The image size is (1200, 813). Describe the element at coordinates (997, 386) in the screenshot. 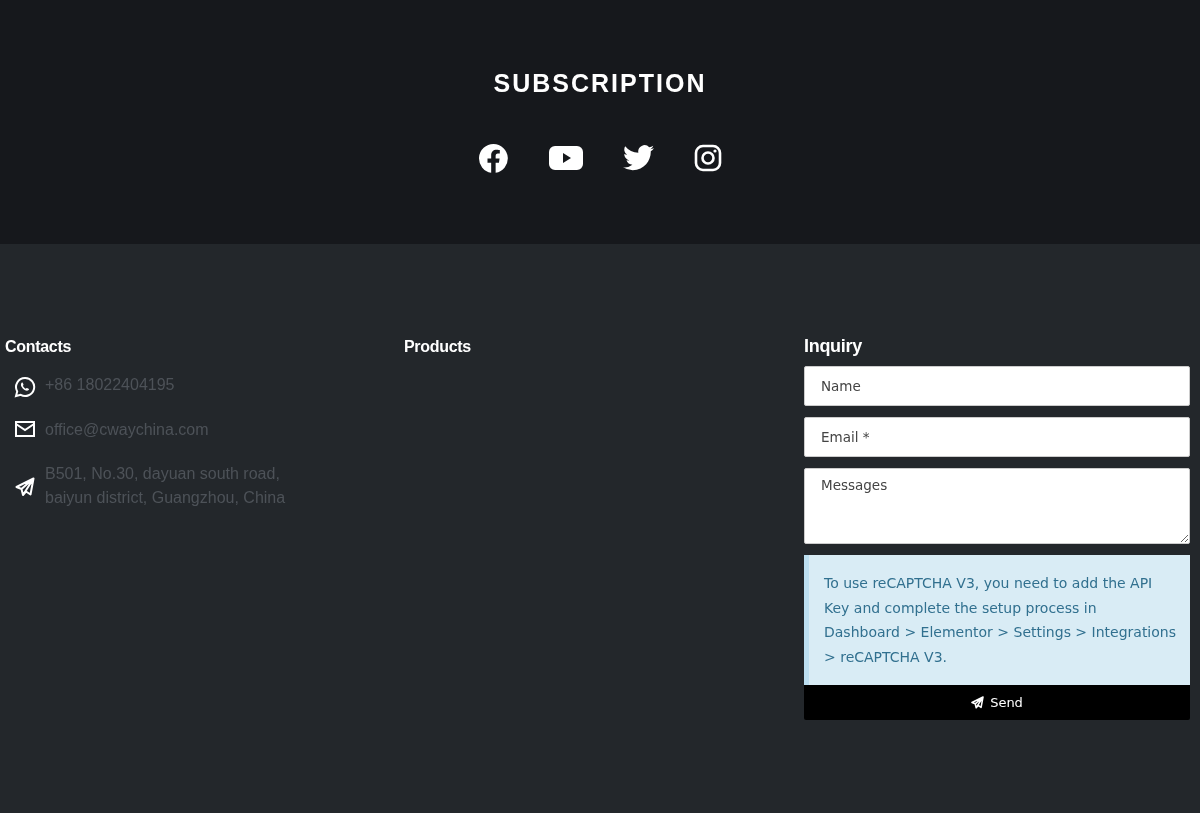

I see `input-field: Name` at that location.